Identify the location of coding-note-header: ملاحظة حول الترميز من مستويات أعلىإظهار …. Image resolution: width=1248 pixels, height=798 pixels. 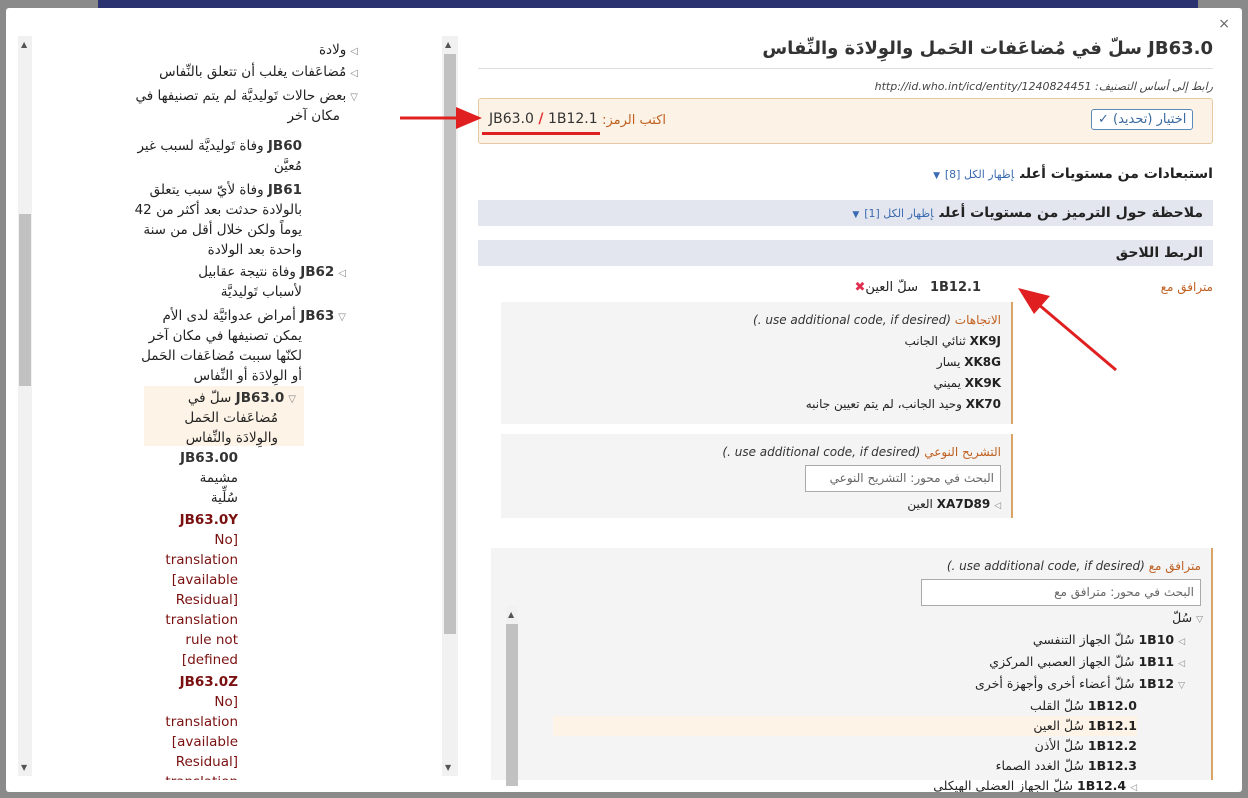
(845, 213).